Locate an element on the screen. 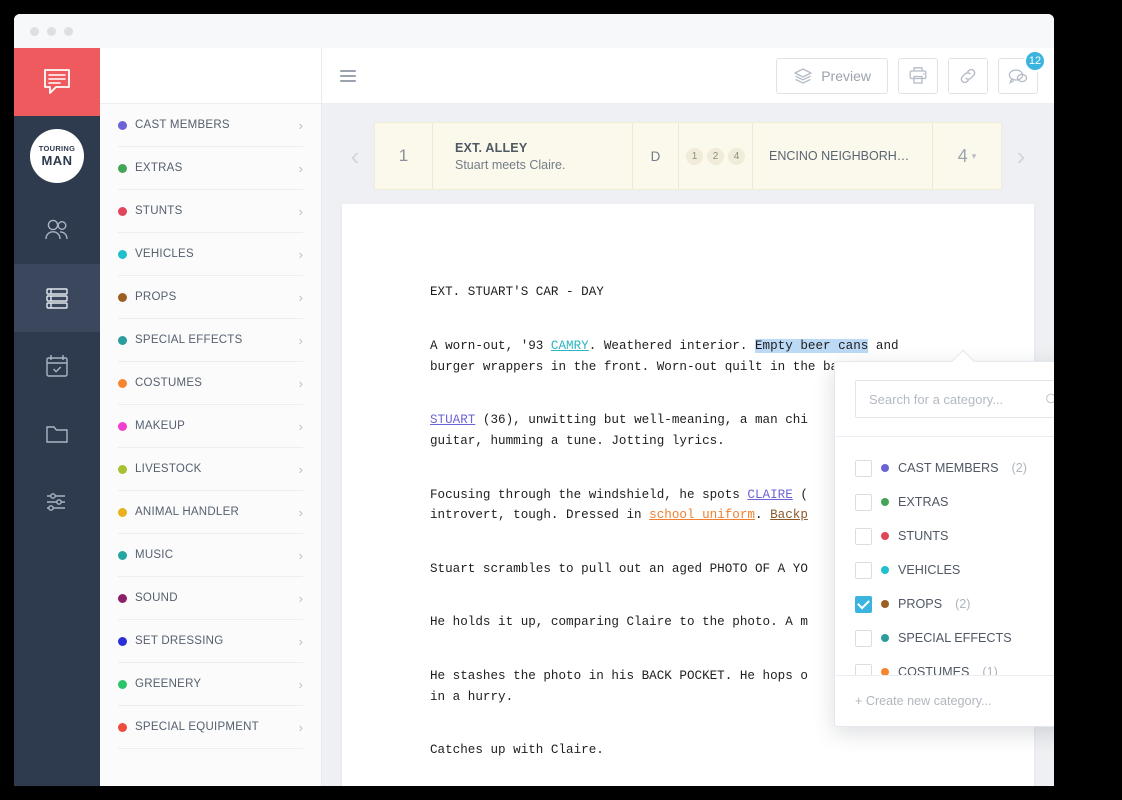  selected-text: Empty beer cans is located at coordinates (811, 346).